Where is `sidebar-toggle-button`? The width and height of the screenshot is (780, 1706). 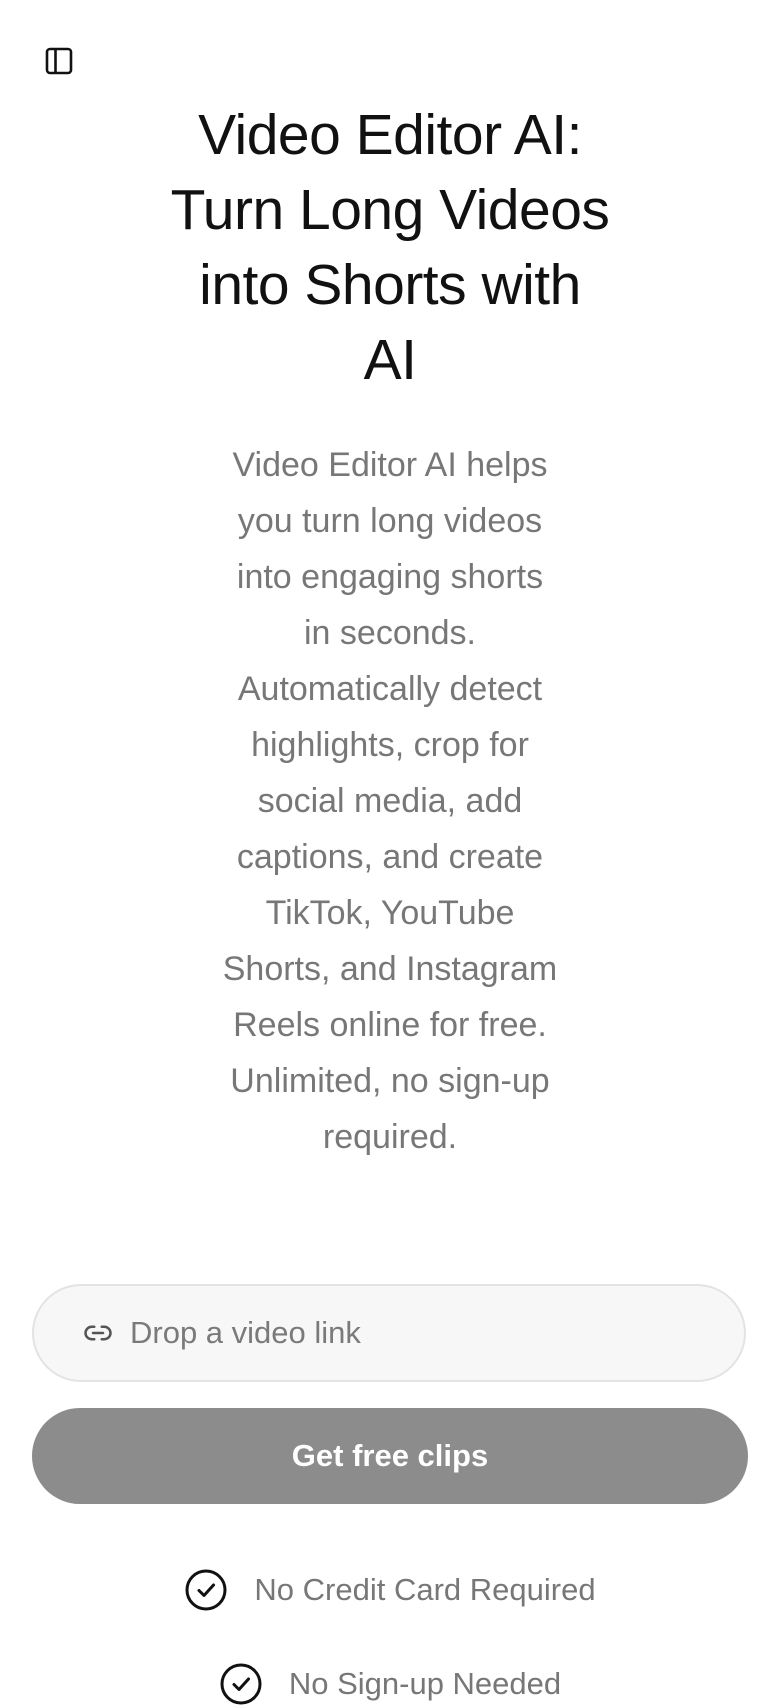
sidebar-toggle-button is located at coordinates (59, 61).